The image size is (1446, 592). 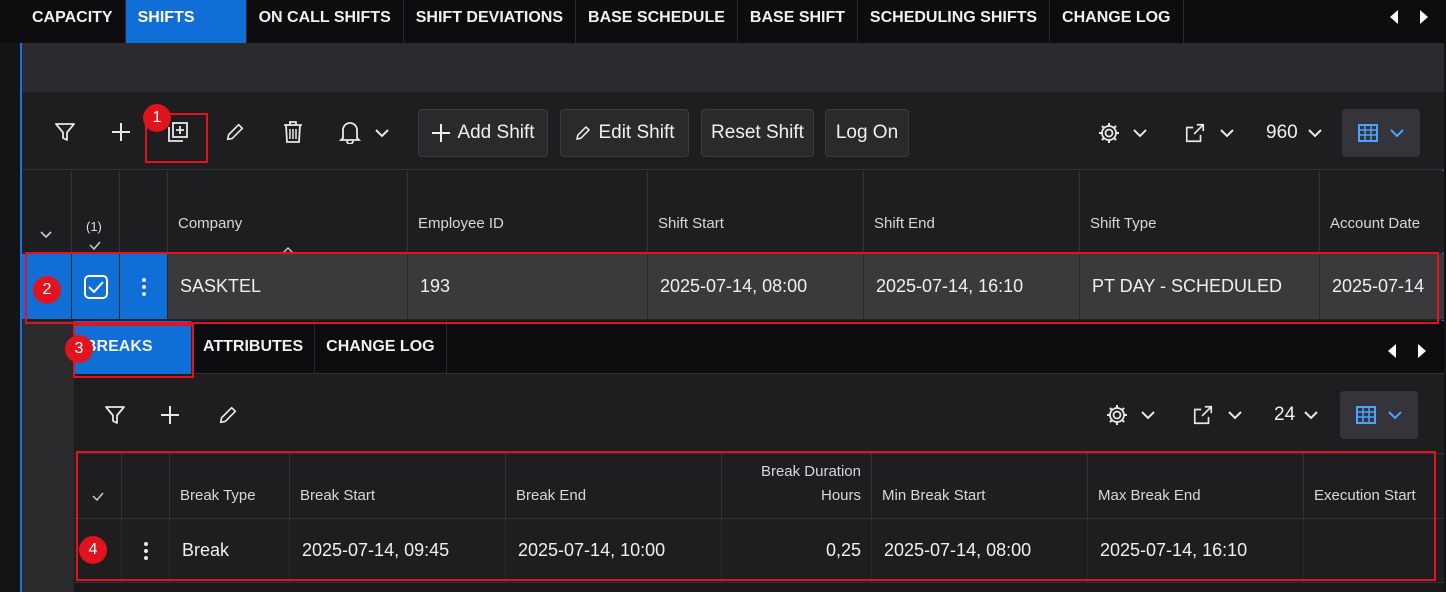 What do you see at coordinates (93, 550) in the screenshot?
I see `marker-4: 4` at bounding box center [93, 550].